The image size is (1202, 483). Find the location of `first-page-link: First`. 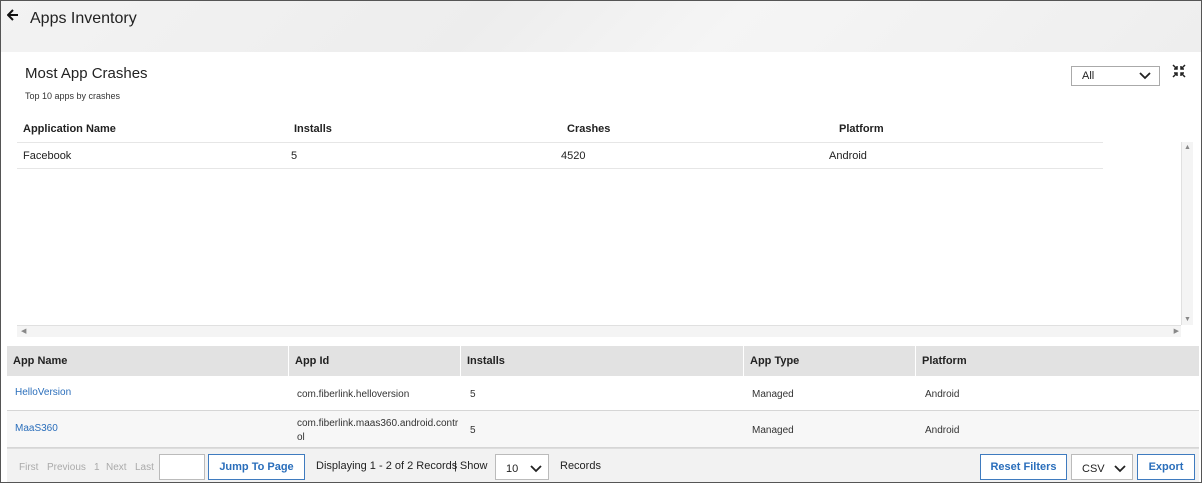

first-page-link: First is located at coordinates (28, 467).